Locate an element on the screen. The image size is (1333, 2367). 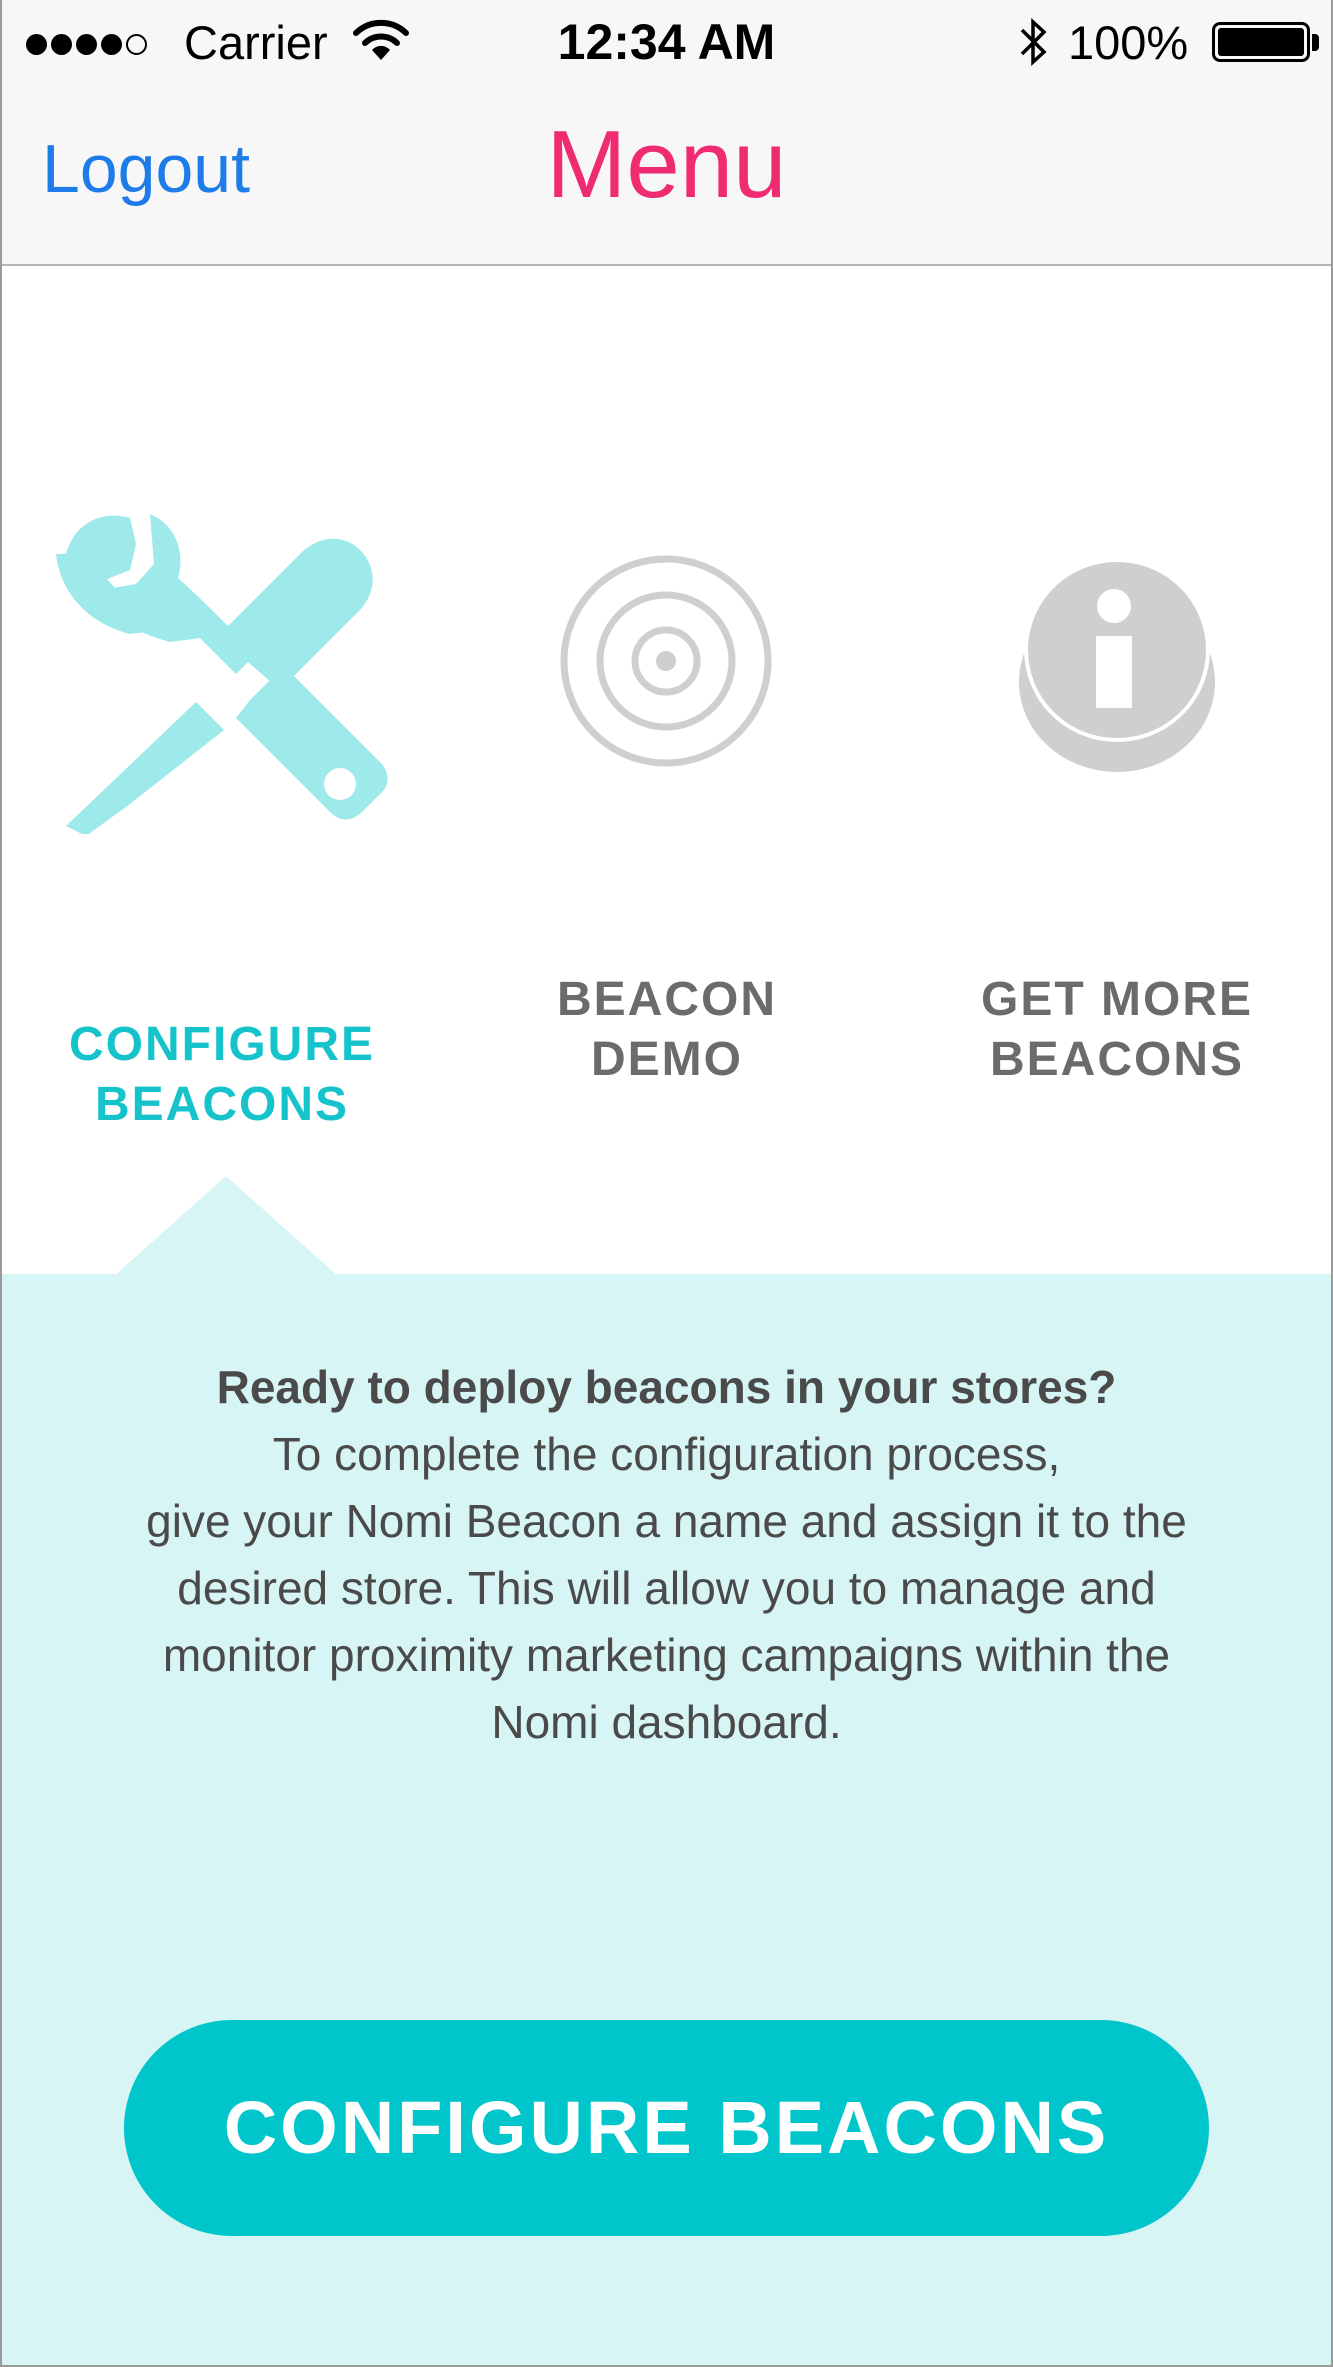
menu-option-label: GET MORE BEACONS is located at coordinates (1114, 1030).